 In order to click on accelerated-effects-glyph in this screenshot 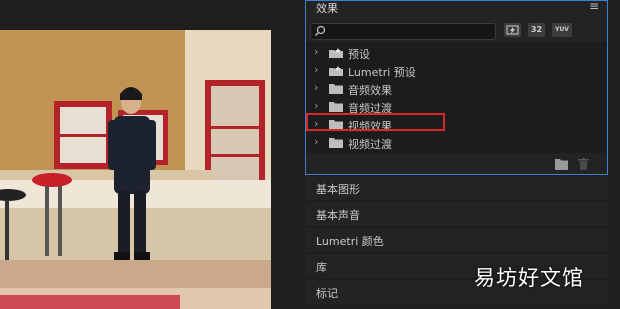, I will do `click(512, 30)`.